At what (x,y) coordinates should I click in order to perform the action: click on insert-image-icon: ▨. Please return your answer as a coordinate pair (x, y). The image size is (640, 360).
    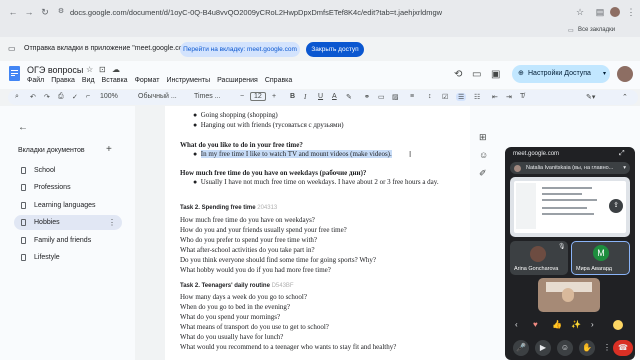
    Looking at the image, I should click on (395, 97).